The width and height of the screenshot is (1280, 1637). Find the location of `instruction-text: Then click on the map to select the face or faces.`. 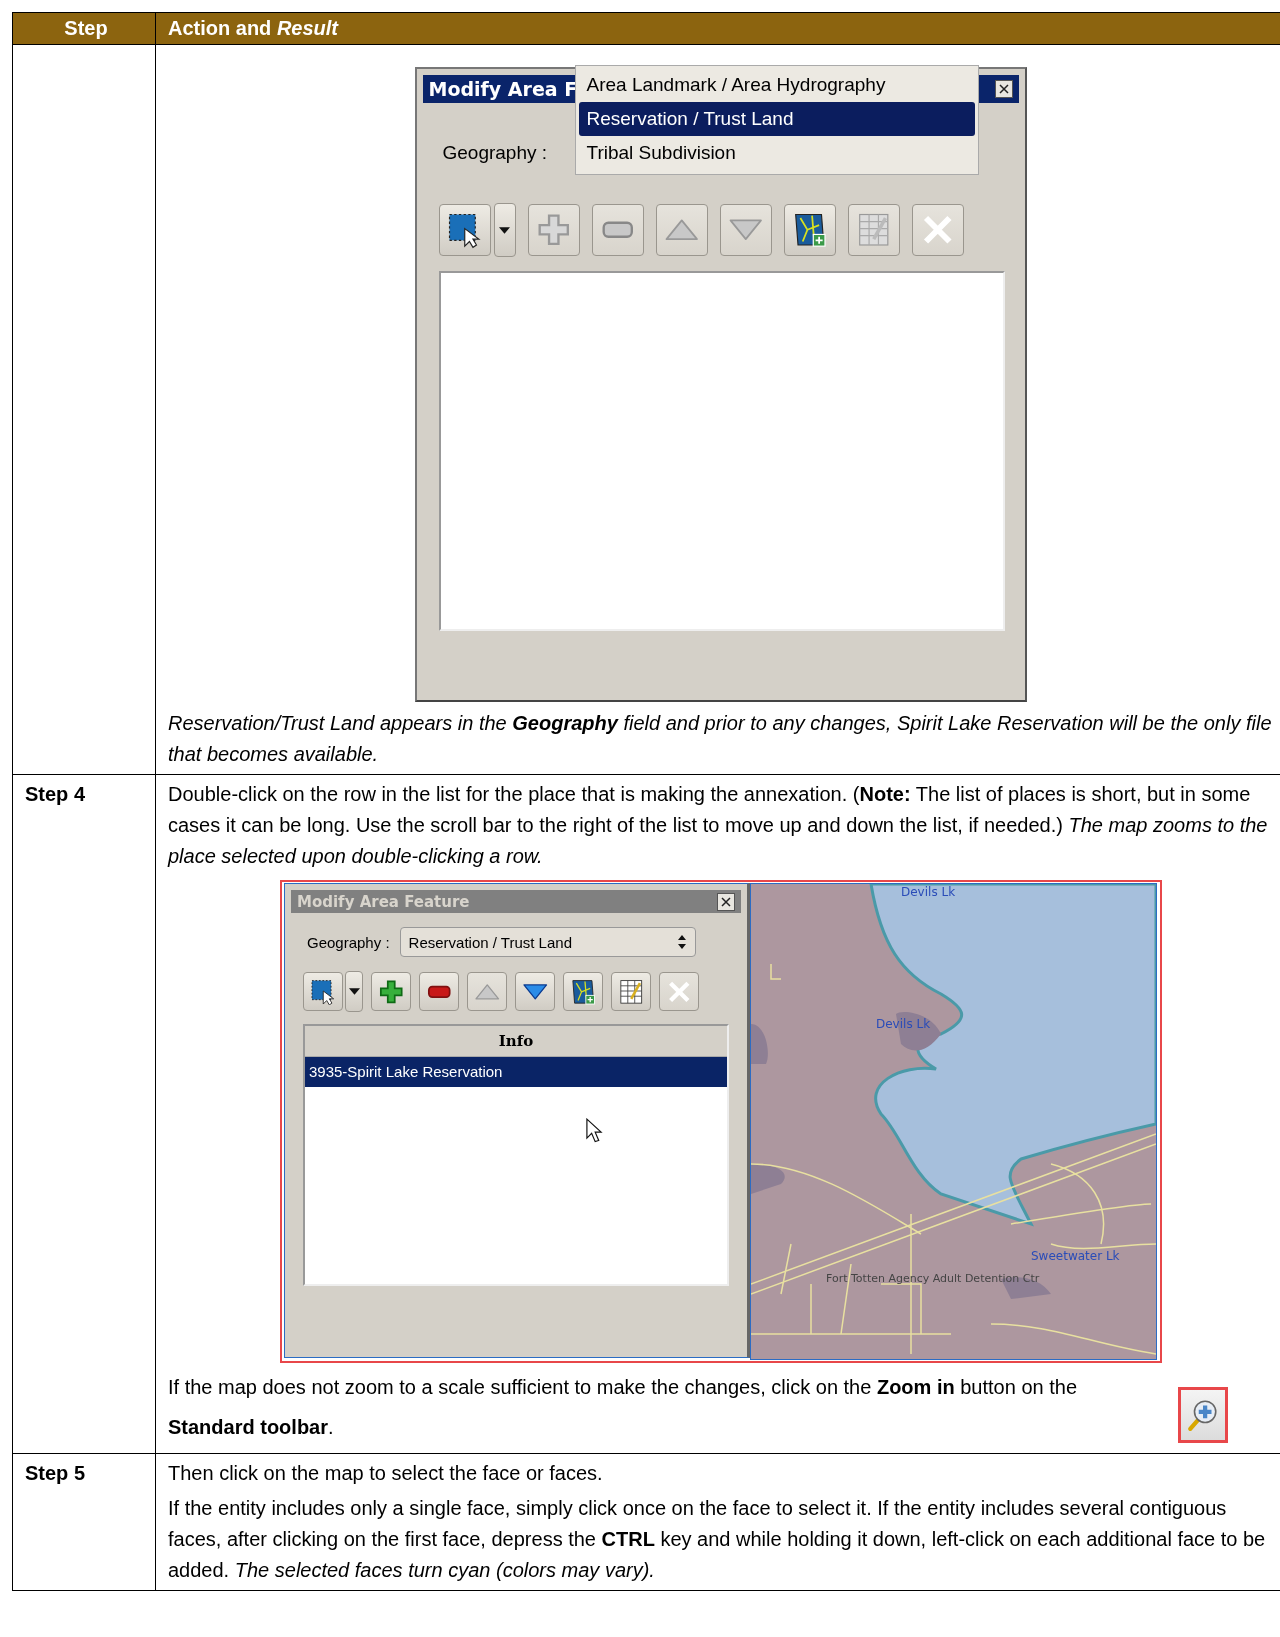

instruction-text: Then click on the map to select the face or faces. is located at coordinates (386, 1473).